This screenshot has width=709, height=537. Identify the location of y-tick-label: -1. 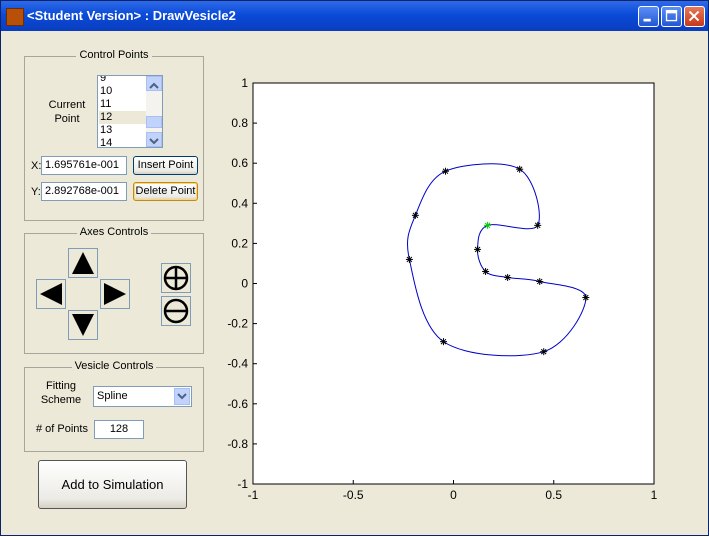
(242, 484).